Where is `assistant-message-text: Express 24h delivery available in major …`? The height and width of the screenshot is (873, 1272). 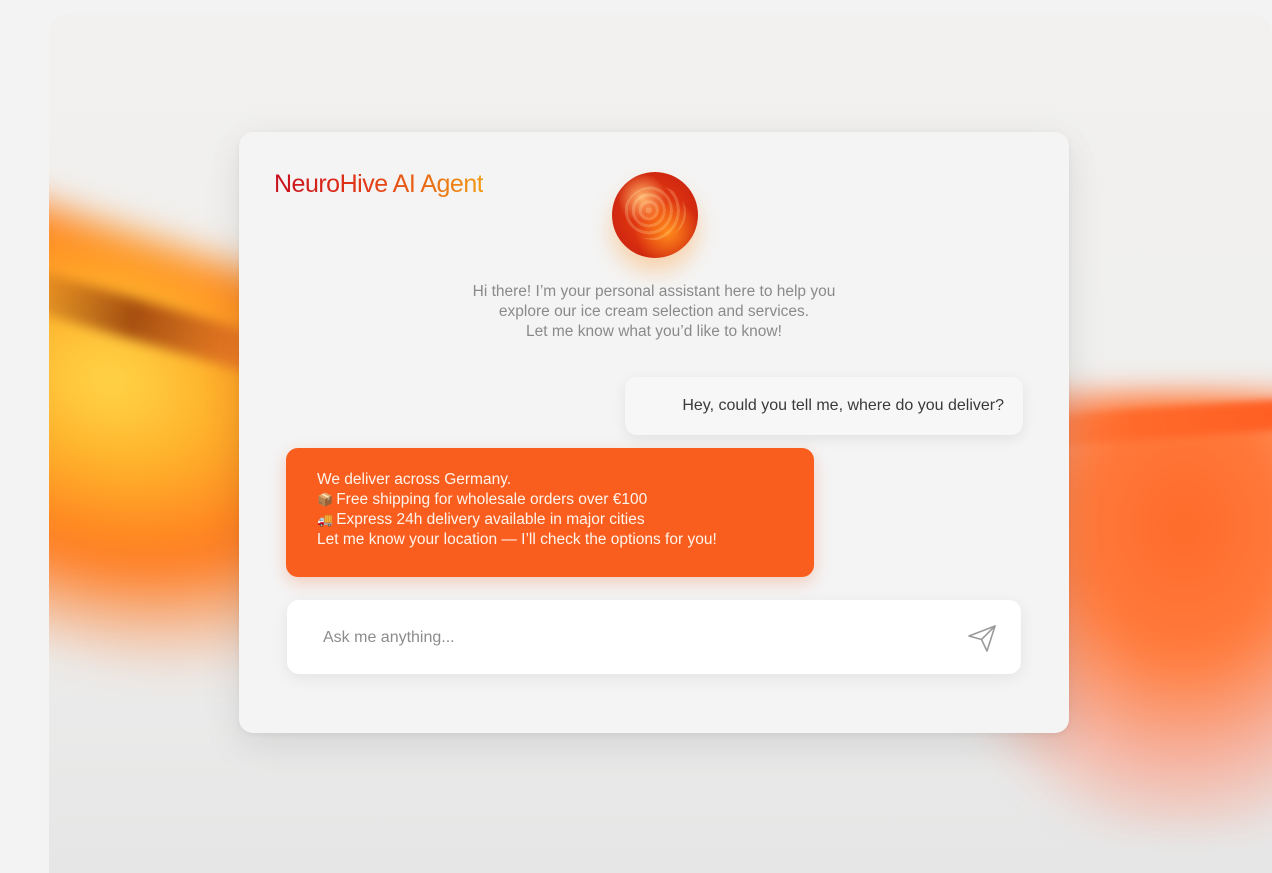 assistant-message-text: Express 24h delivery available in major … is located at coordinates (490, 519).